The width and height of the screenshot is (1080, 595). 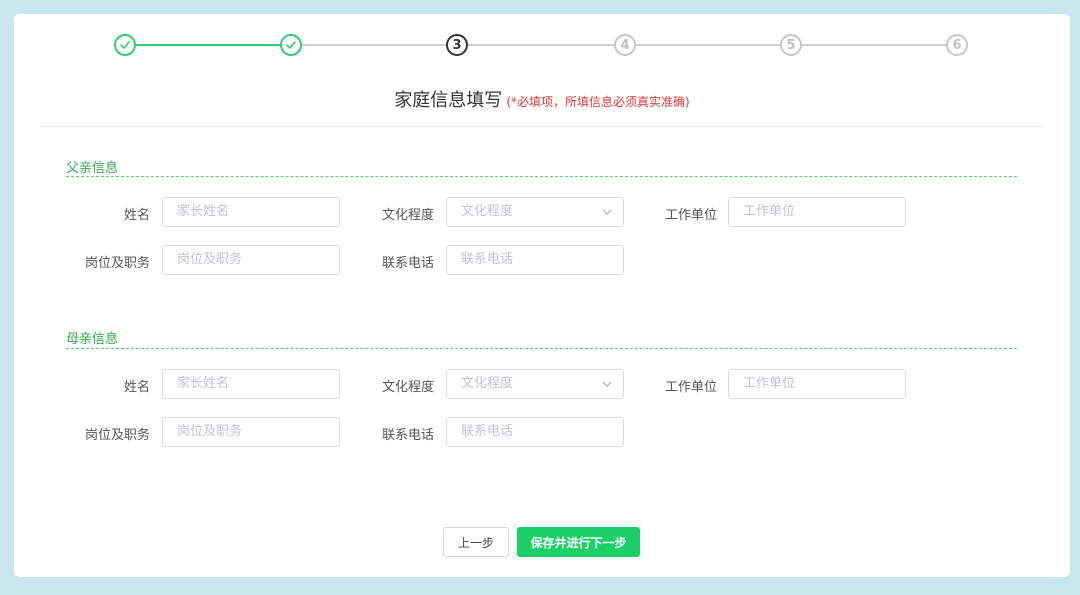 What do you see at coordinates (251, 432) in the screenshot?
I see `mother-position-input: 岗位及职务` at bounding box center [251, 432].